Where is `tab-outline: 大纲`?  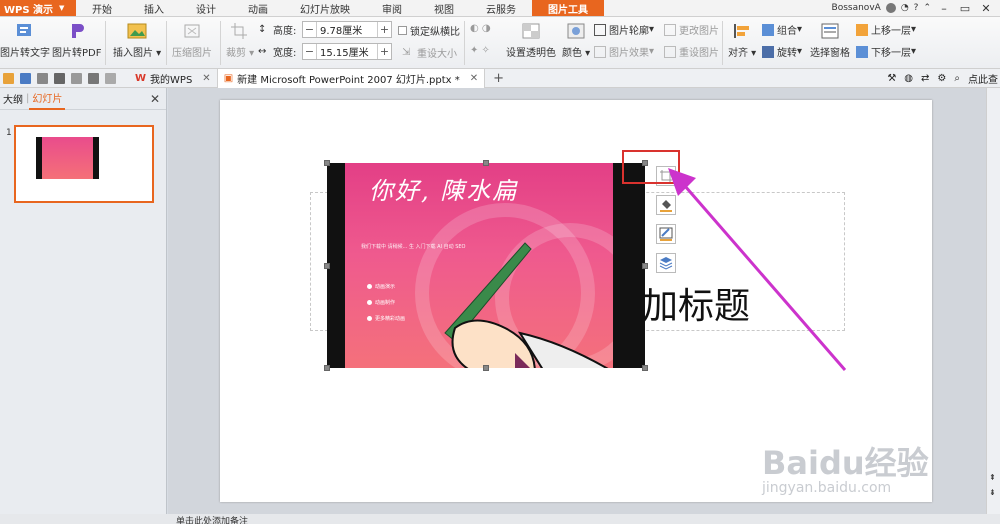
tab-outline: 大纲 is located at coordinates (13, 98).